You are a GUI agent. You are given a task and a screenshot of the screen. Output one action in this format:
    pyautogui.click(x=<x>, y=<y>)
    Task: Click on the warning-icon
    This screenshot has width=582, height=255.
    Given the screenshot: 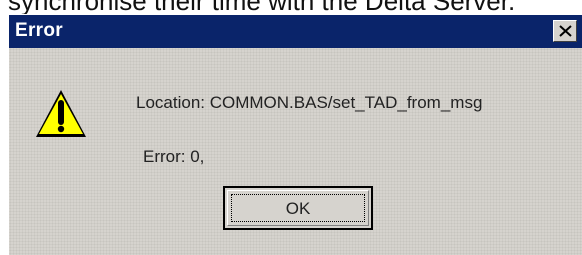 What is the action you would take?
    pyautogui.click(x=61, y=113)
    